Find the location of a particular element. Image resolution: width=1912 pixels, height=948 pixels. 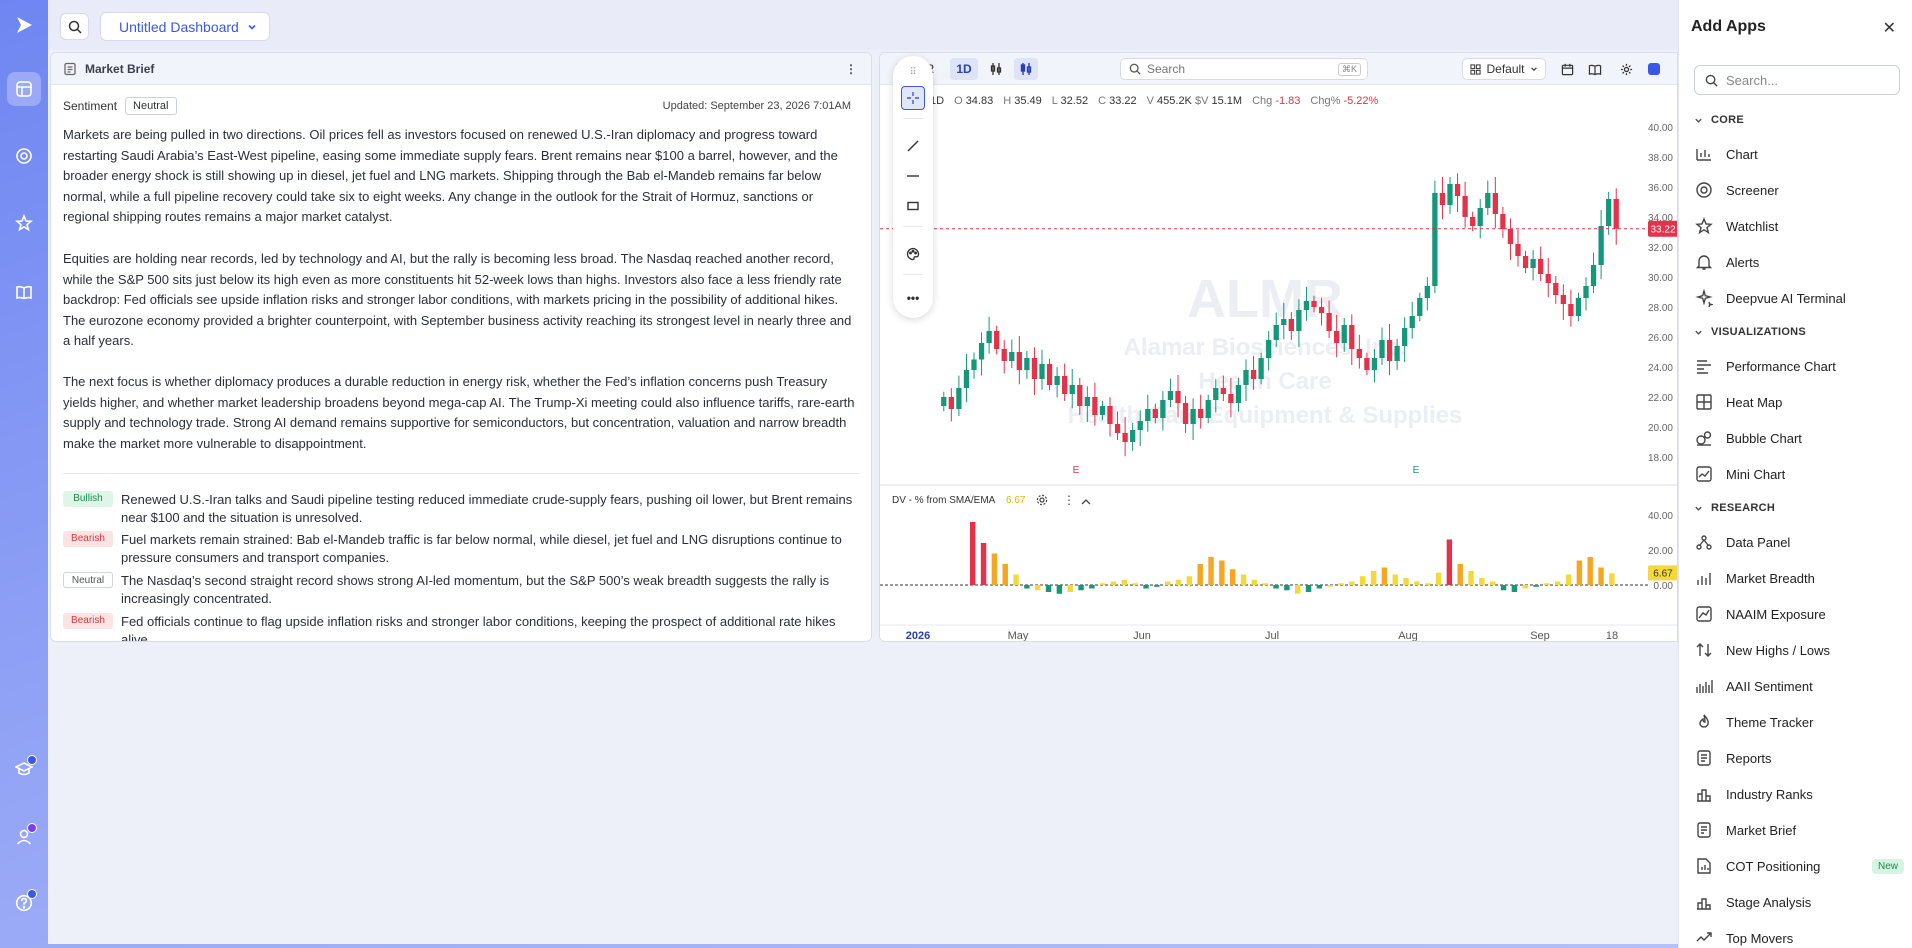

panel-title: Market Brief is located at coordinates (120, 68).